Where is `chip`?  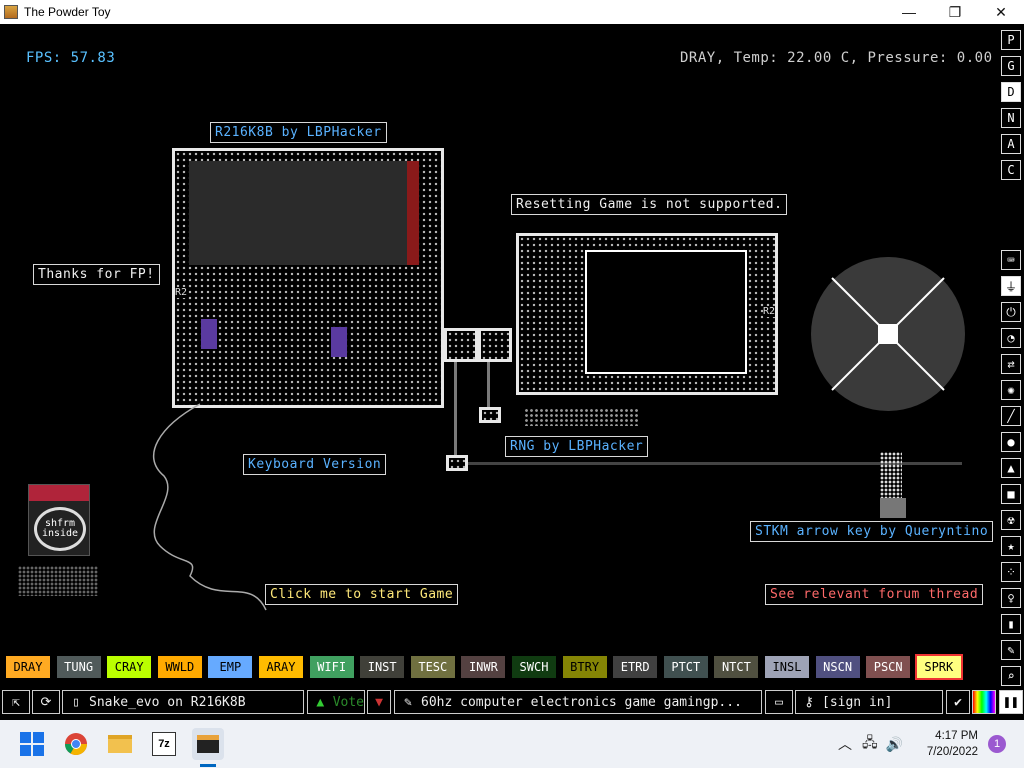
chip is located at coordinates (209, 334).